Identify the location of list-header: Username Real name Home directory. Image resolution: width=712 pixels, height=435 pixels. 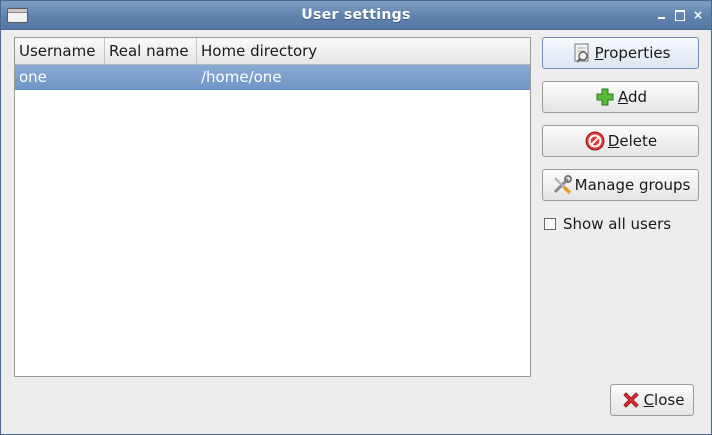
(272, 51).